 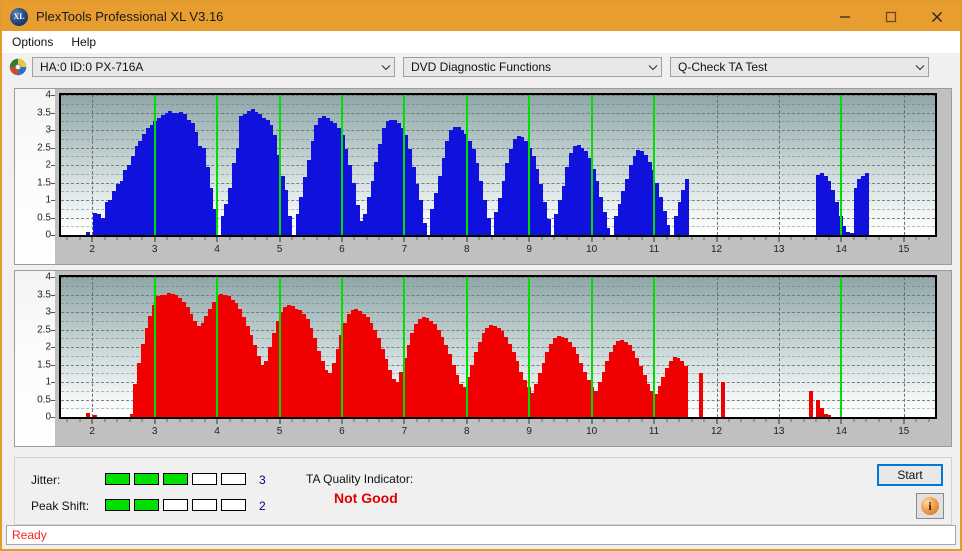 I want to click on chevron-down-icon, so click(x=385, y=67).